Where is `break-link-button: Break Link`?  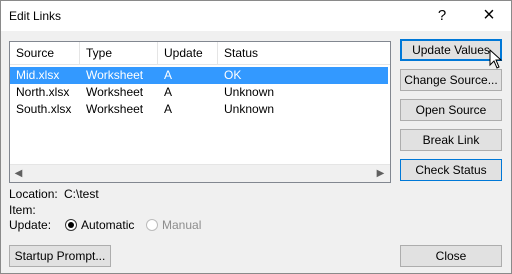
break-link-button: Break Link is located at coordinates (451, 140).